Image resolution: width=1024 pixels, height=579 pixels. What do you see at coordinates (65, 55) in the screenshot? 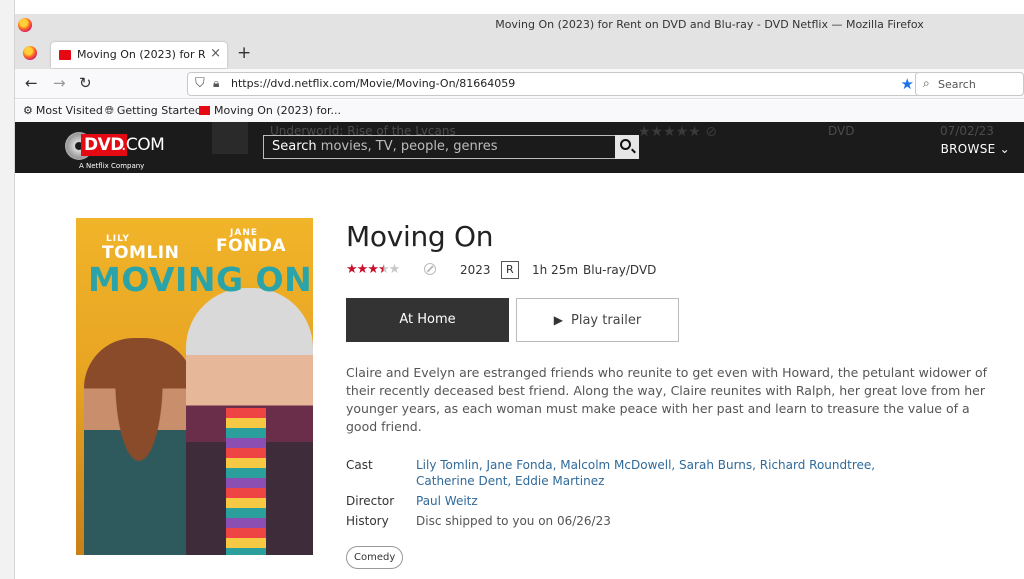
I see `netflix-favicon-icon` at bounding box center [65, 55].